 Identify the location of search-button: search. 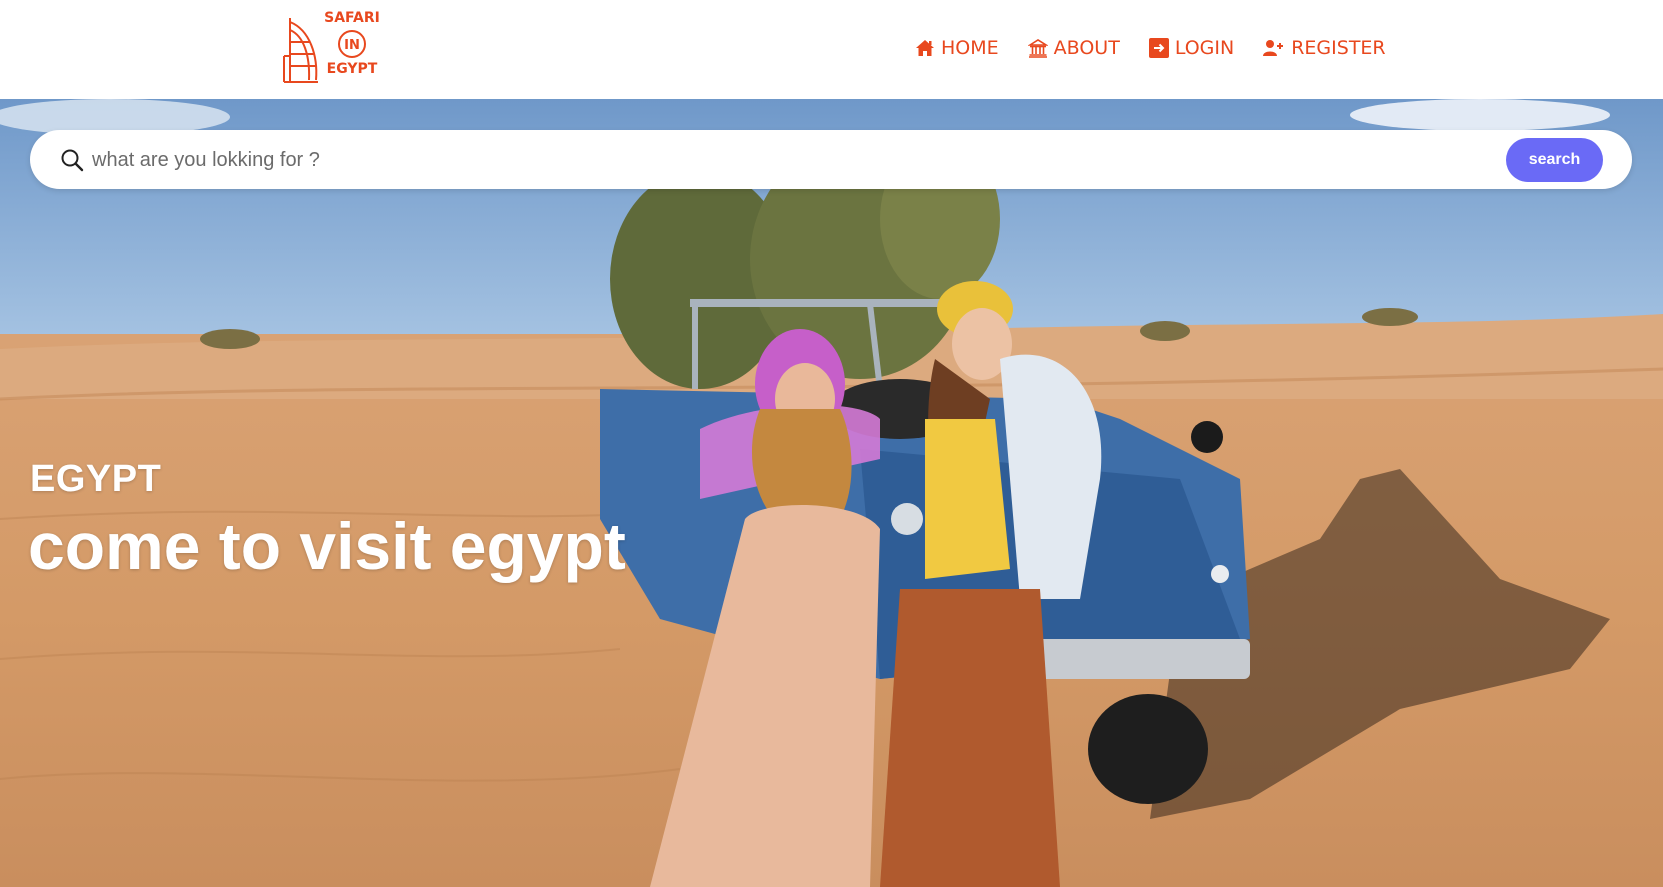
(1554, 160).